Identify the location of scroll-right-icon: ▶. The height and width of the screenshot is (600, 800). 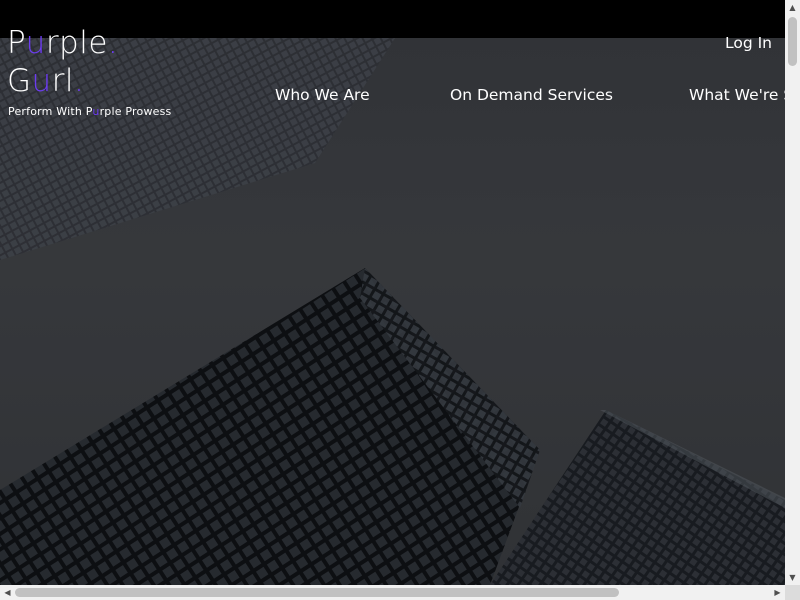
(777, 592).